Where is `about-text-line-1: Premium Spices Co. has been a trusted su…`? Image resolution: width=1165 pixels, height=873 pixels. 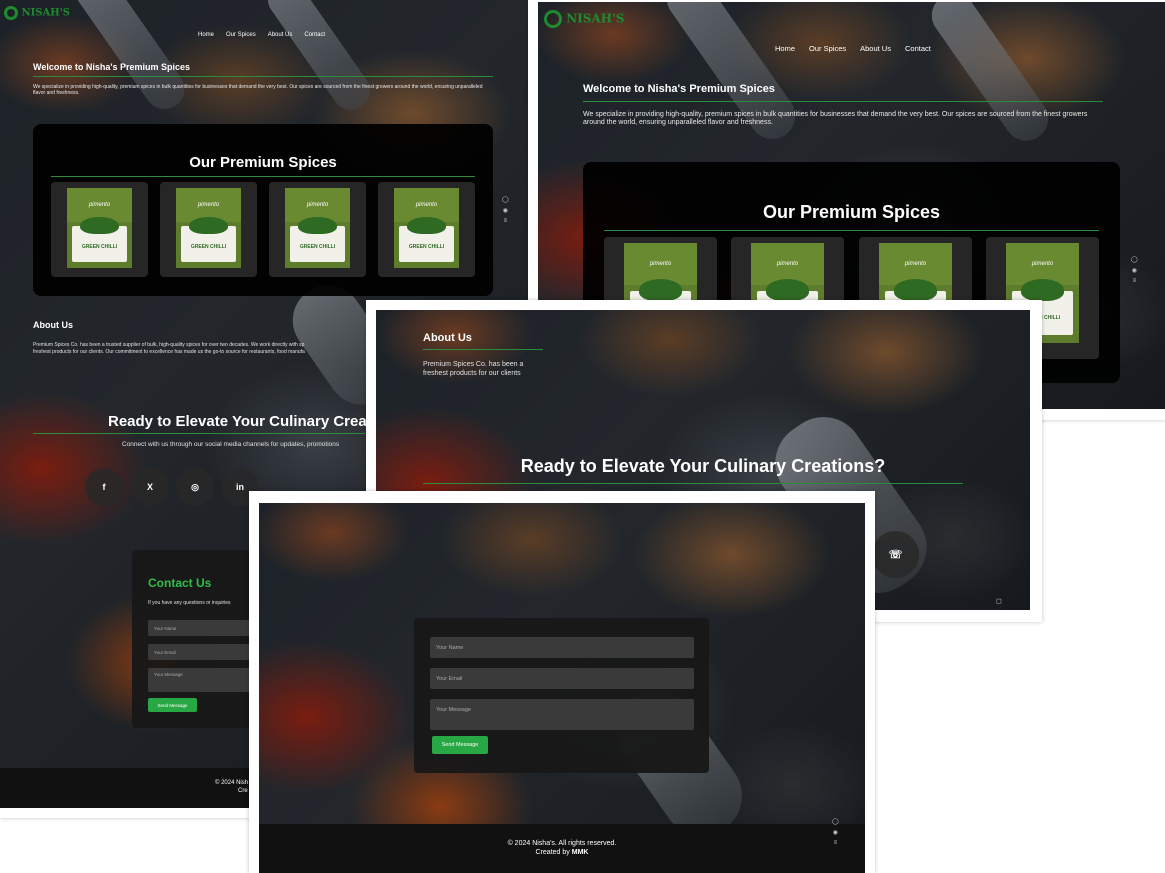
about-text-line-1: Premium Spices Co. has been a trusted su… is located at coordinates (169, 345).